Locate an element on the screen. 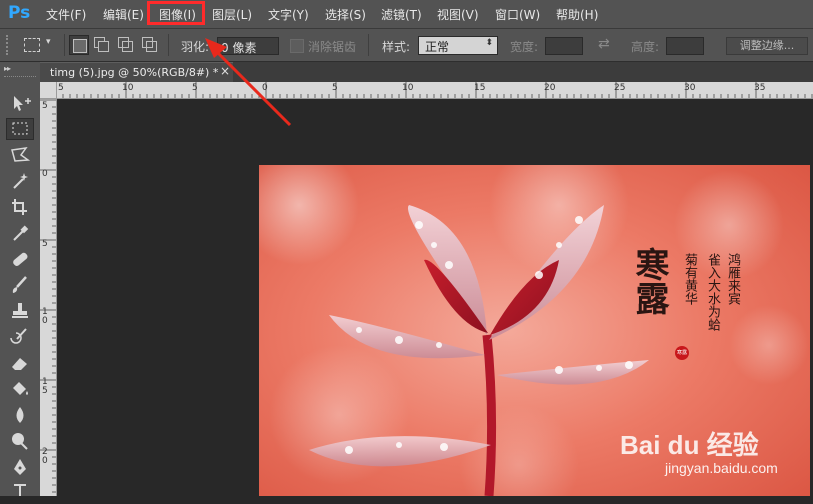 The height and width of the screenshot is (504, 813). poster-line-2: 雀入大水为蛤 is located at coordinates (712, 292).